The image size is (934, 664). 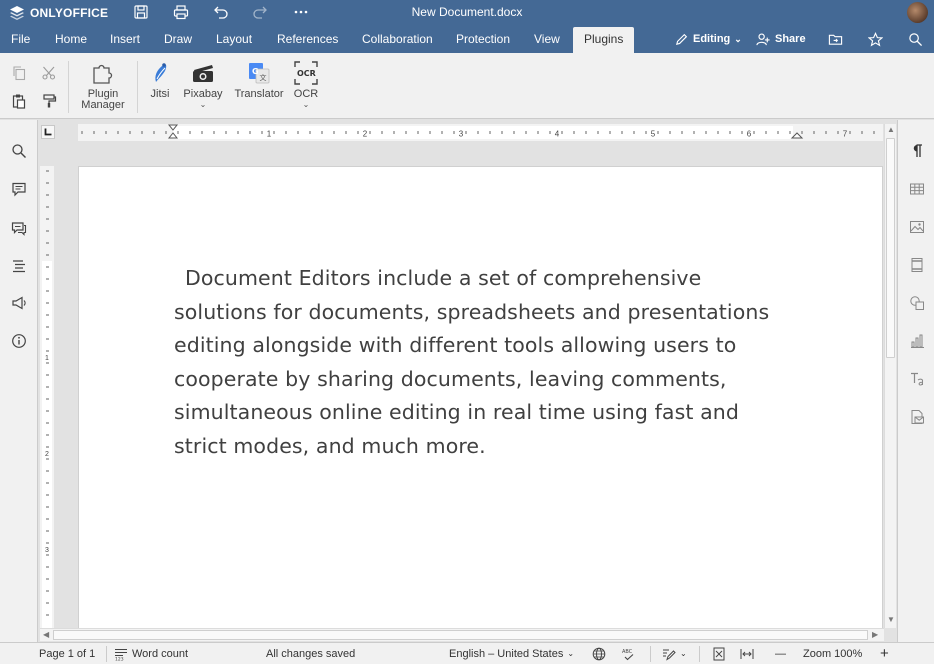 I want to click on table-settings-button, so click(x=917, y=189).